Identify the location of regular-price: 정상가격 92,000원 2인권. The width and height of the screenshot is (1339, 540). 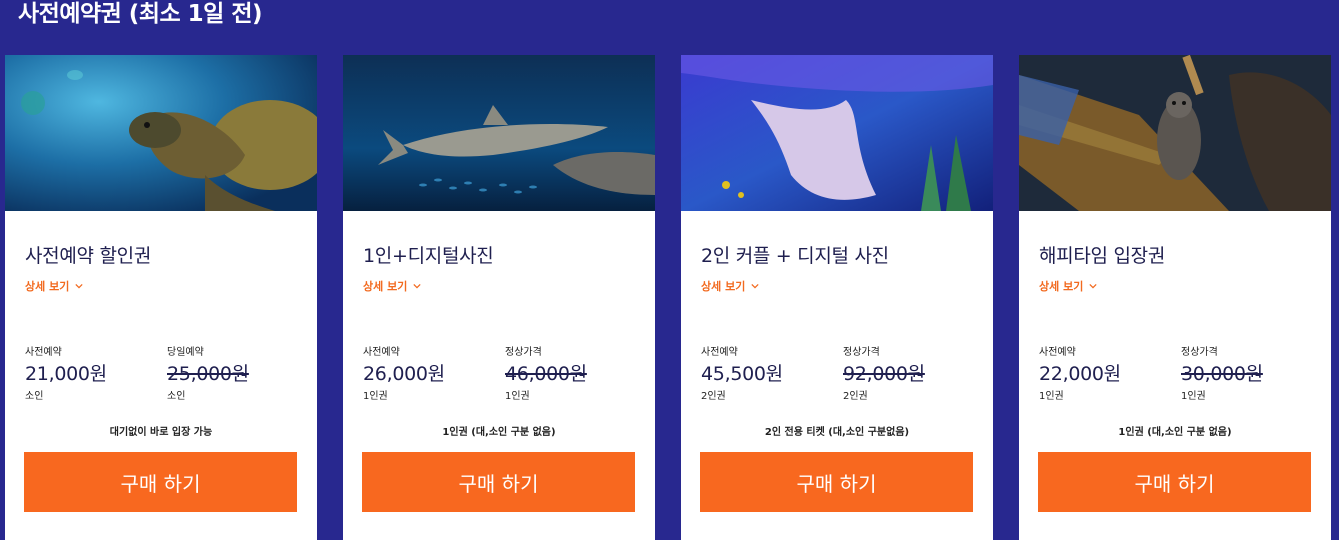
(913, 372).